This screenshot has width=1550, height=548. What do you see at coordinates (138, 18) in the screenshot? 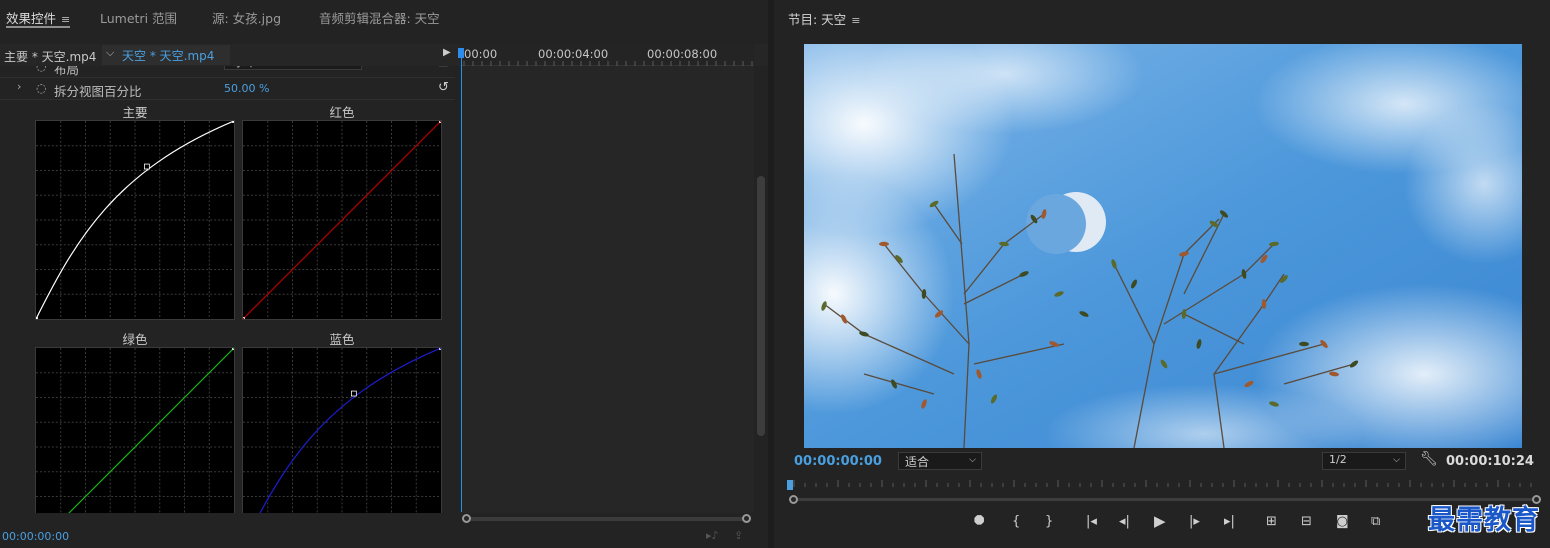
I see `tab-lumetri-scopes: Lumetri 范围` at bounding box center [138, 18].